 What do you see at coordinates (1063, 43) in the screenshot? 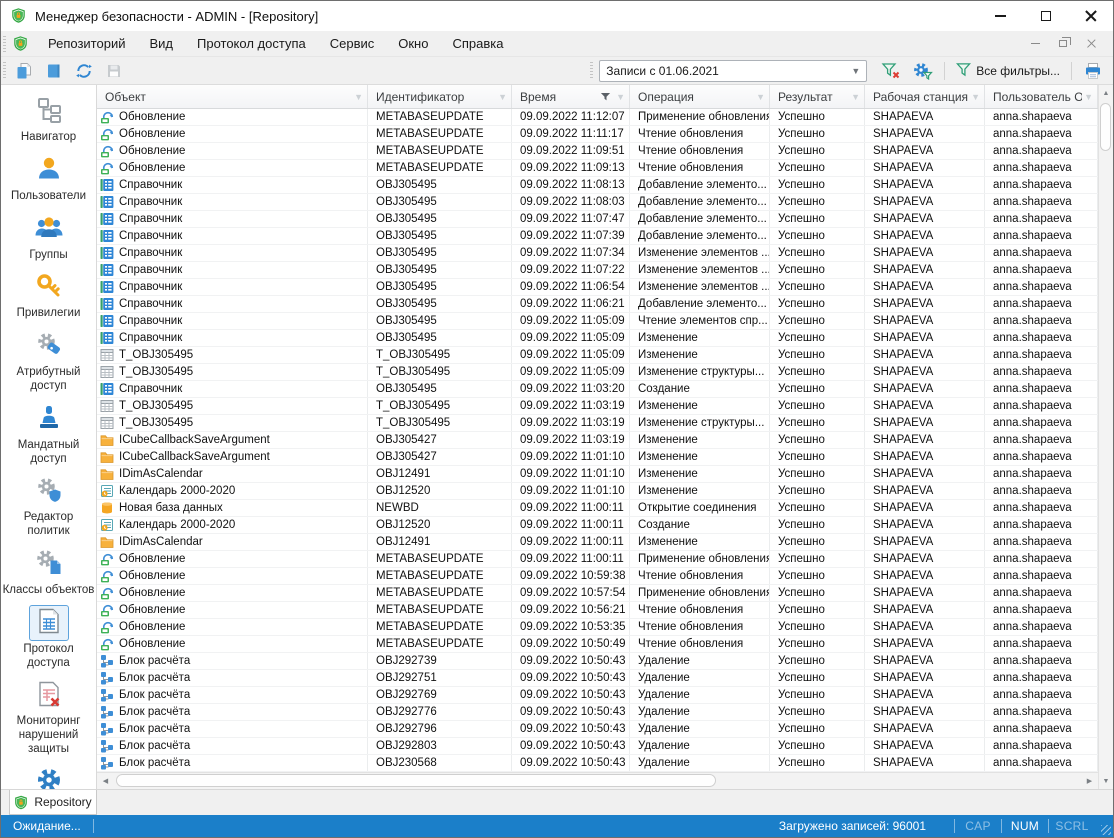
I see `mdi-restore-button` at bounding box center [1063, 43].